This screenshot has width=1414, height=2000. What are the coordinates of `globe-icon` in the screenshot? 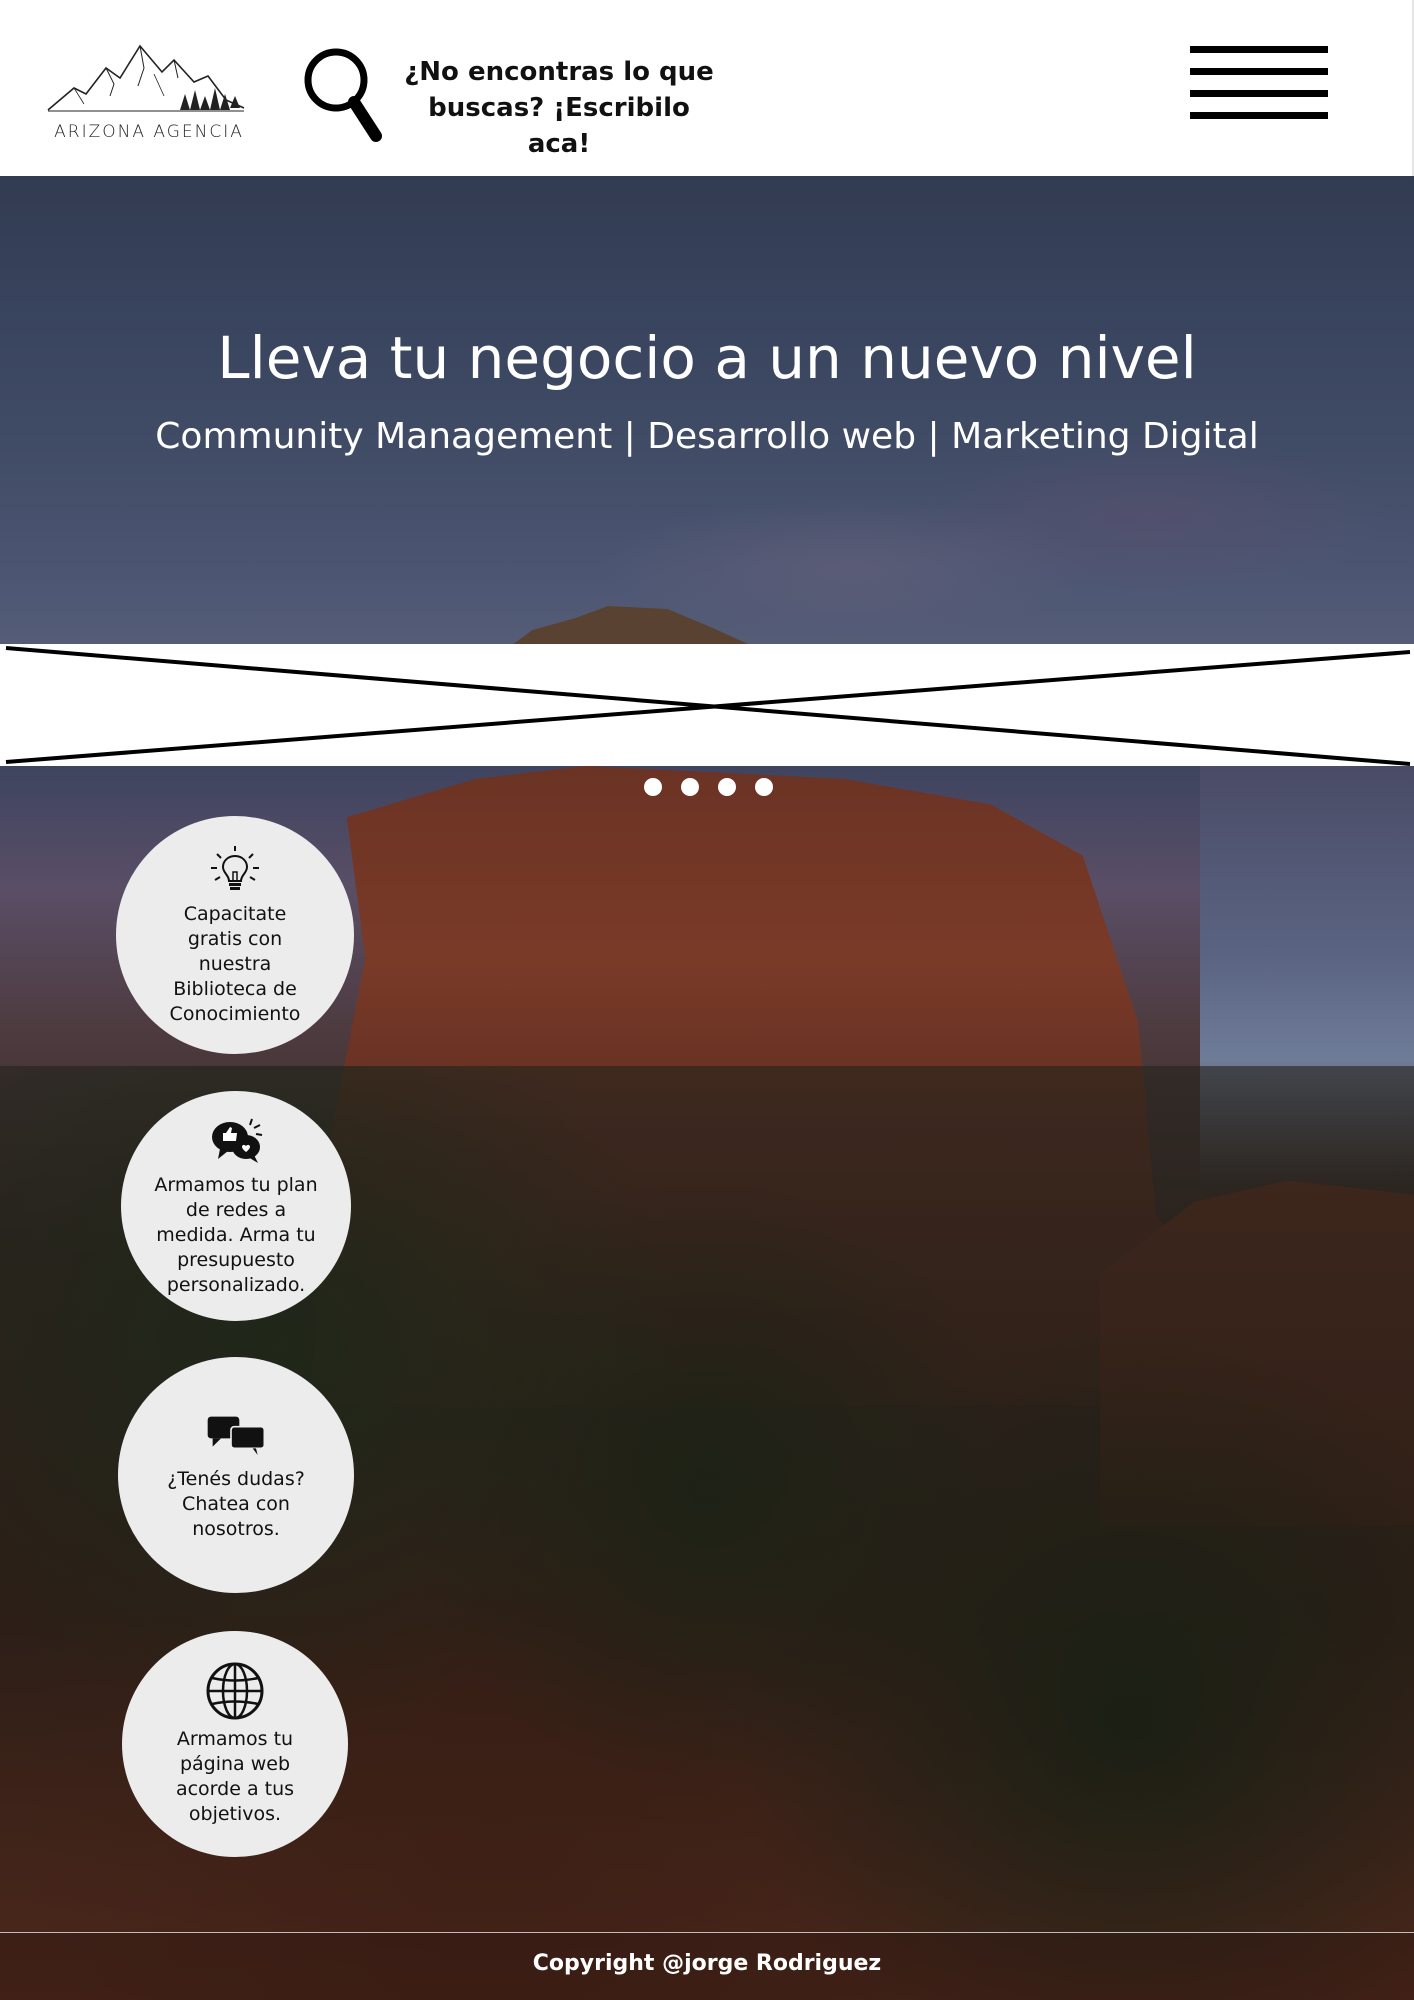 It's located at (235, 1691).